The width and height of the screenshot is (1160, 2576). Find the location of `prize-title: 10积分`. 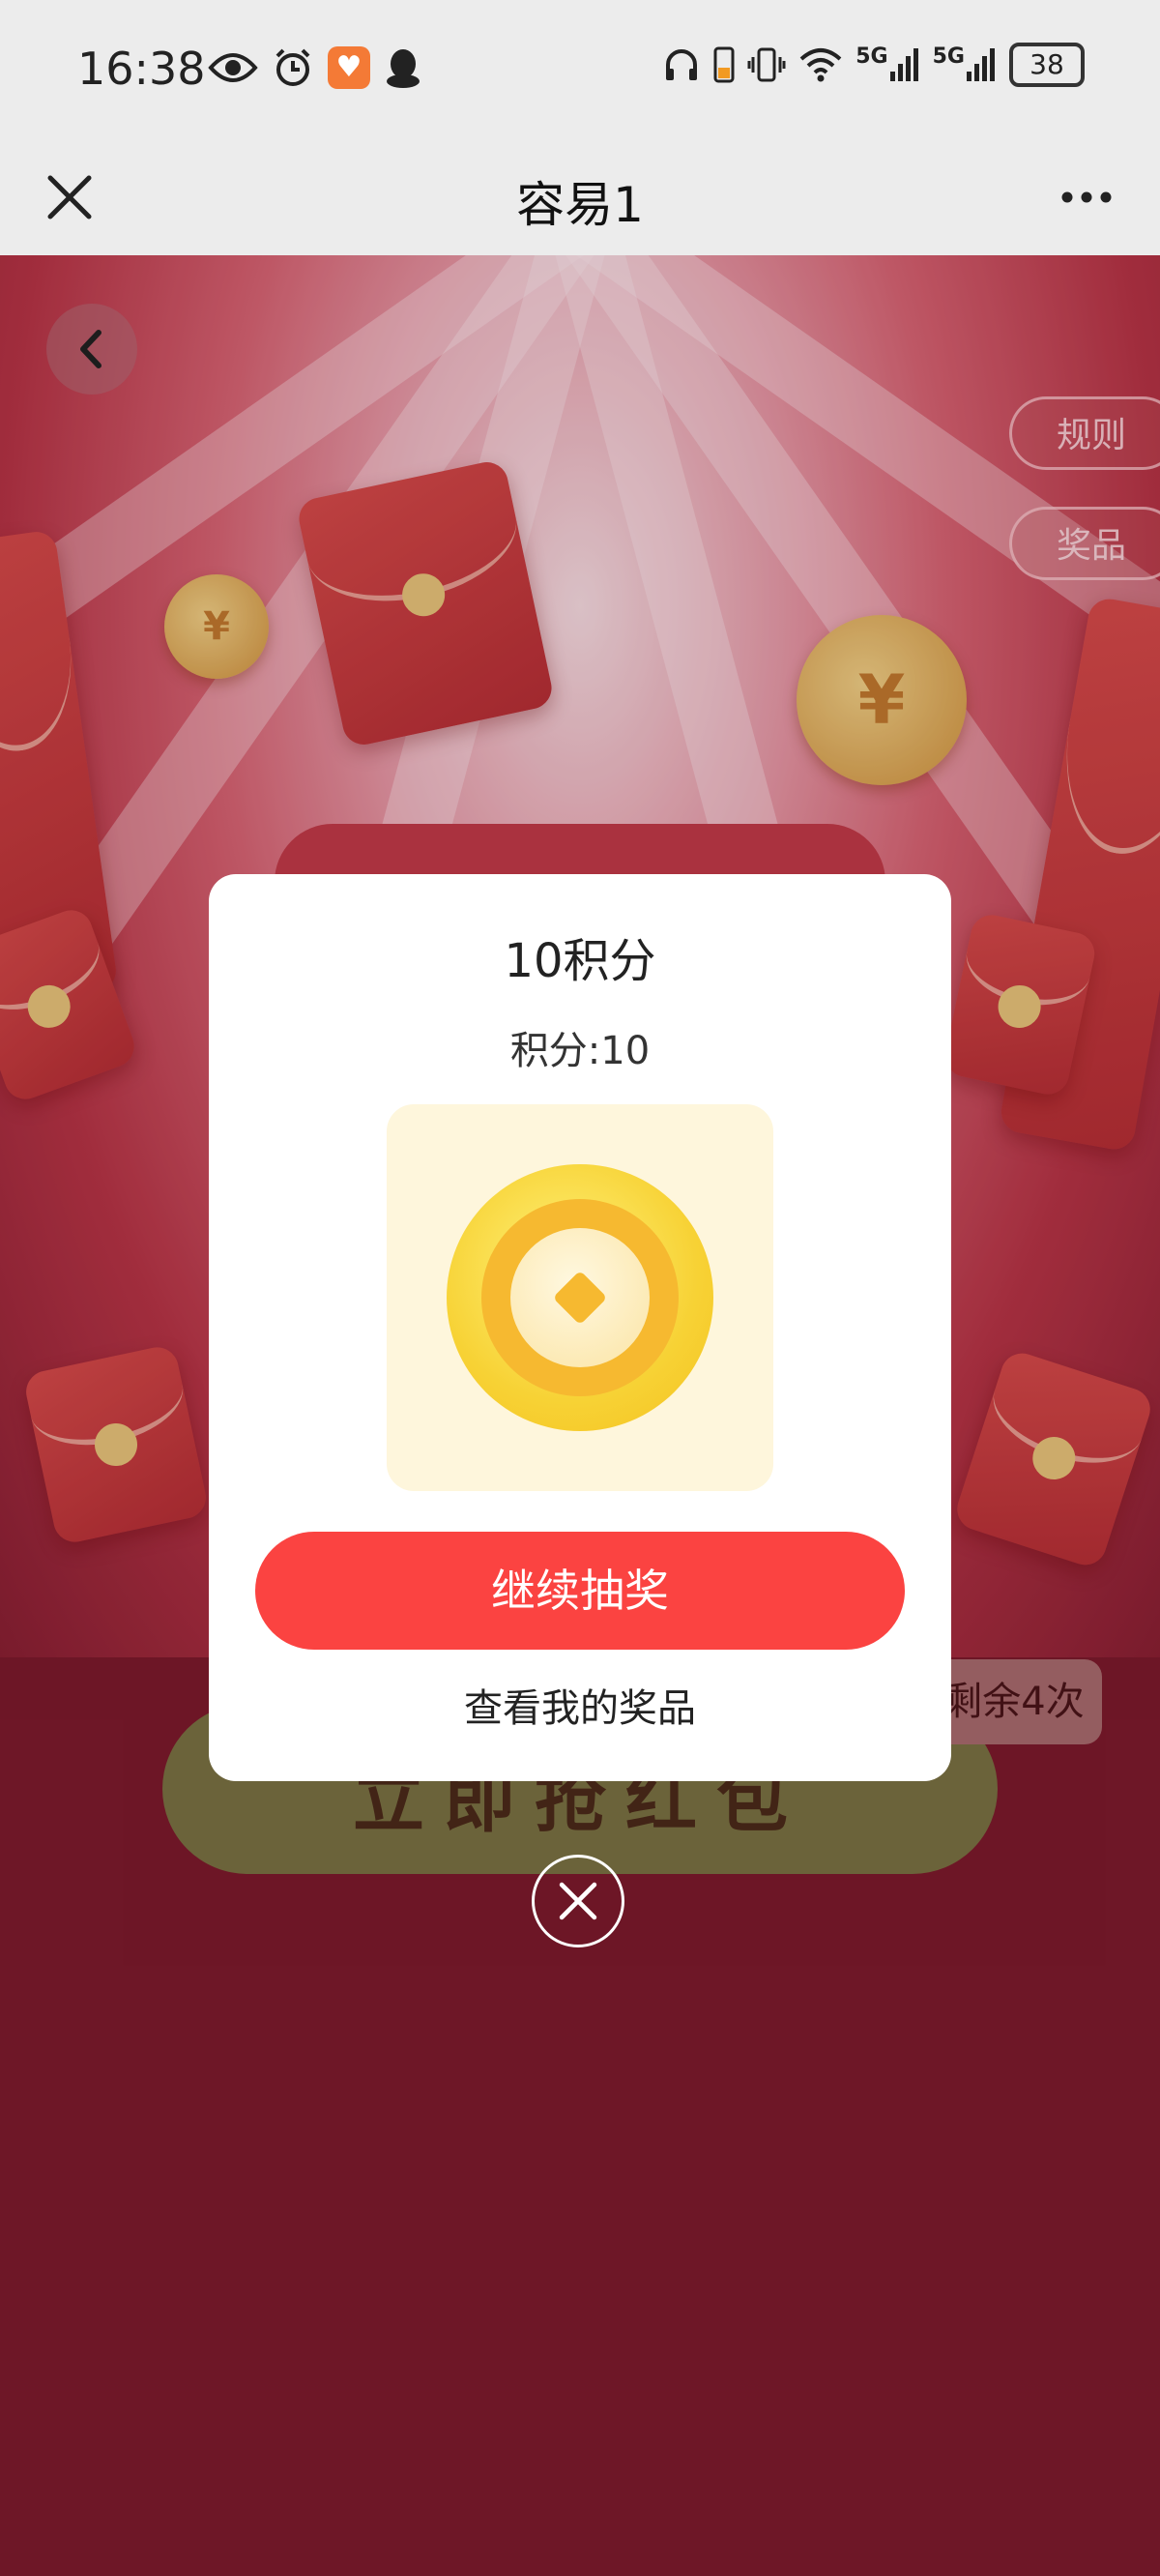

prize-title: 10积分 is located at coordinates (580, 961).